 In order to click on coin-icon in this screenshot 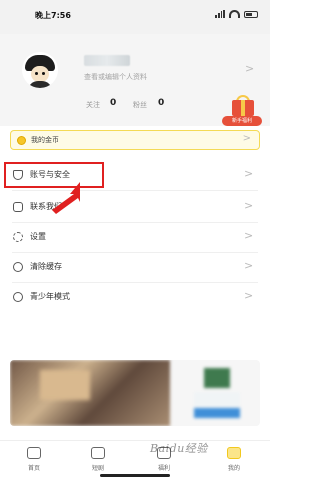, I will do `click(21, 140)`.